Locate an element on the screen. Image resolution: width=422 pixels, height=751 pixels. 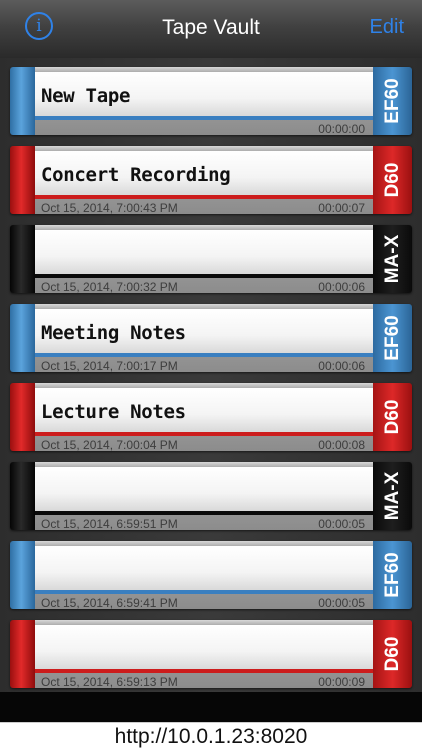
page-title: Tape Vault is located at coordinates (211, 27).